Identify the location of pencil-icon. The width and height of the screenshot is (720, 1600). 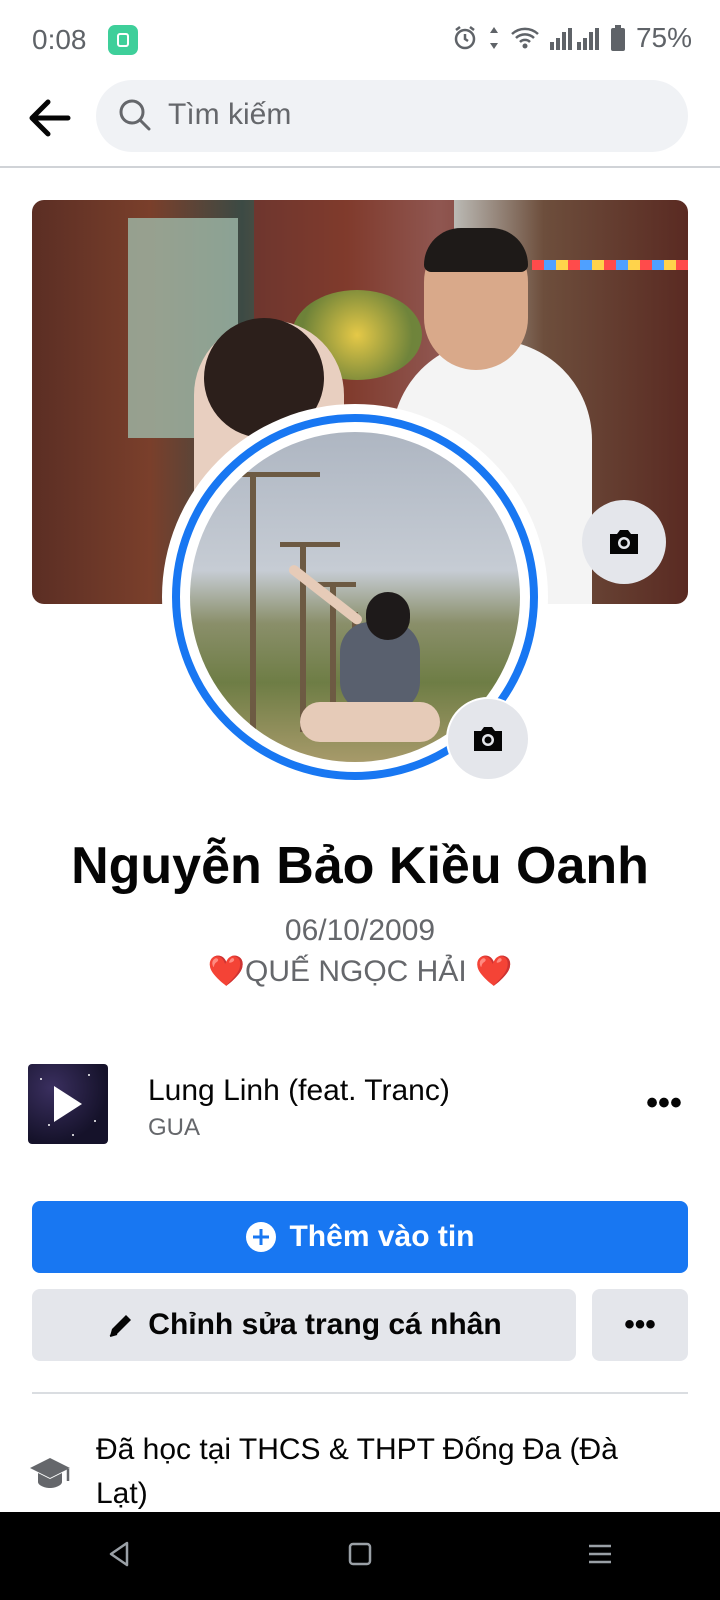
(121, 1326).